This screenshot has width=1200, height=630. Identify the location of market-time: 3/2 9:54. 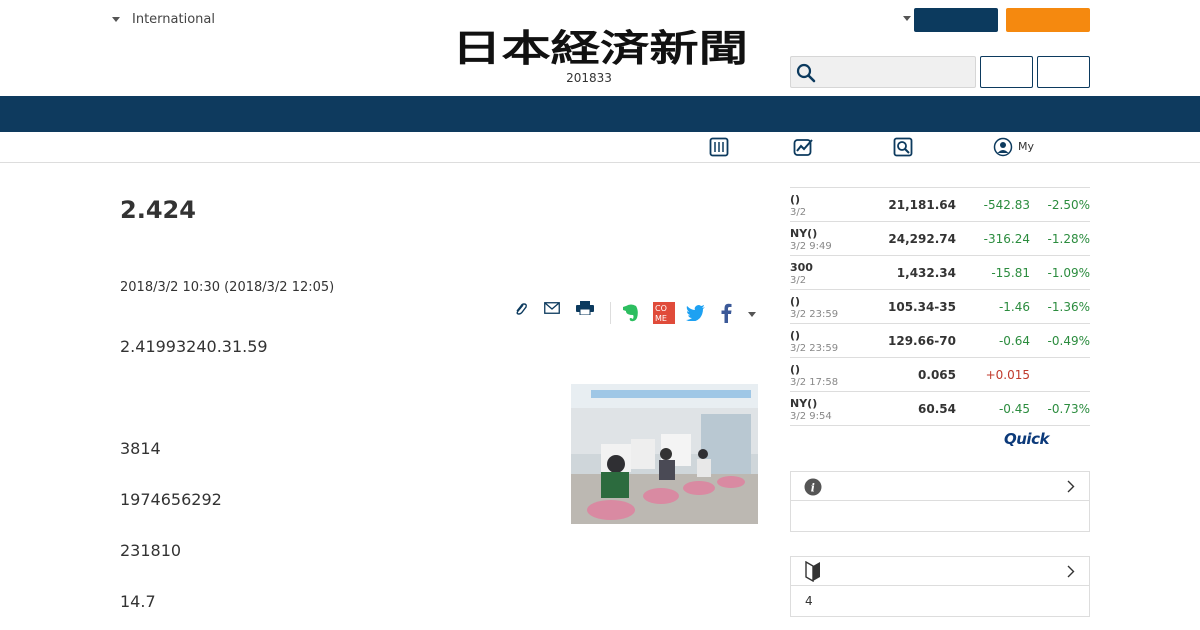
(811, 416).